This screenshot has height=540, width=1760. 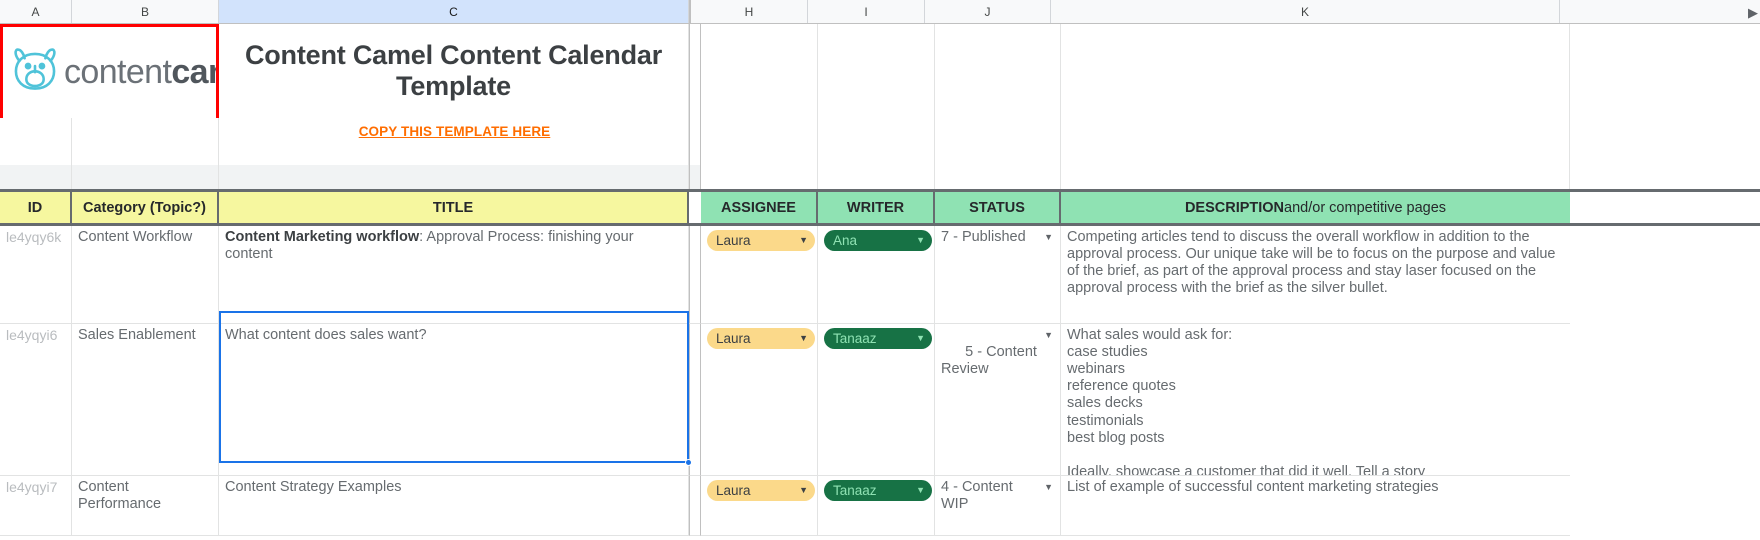 I want to click on cell-category: Sales Enablement, so click(x=145, y=400).